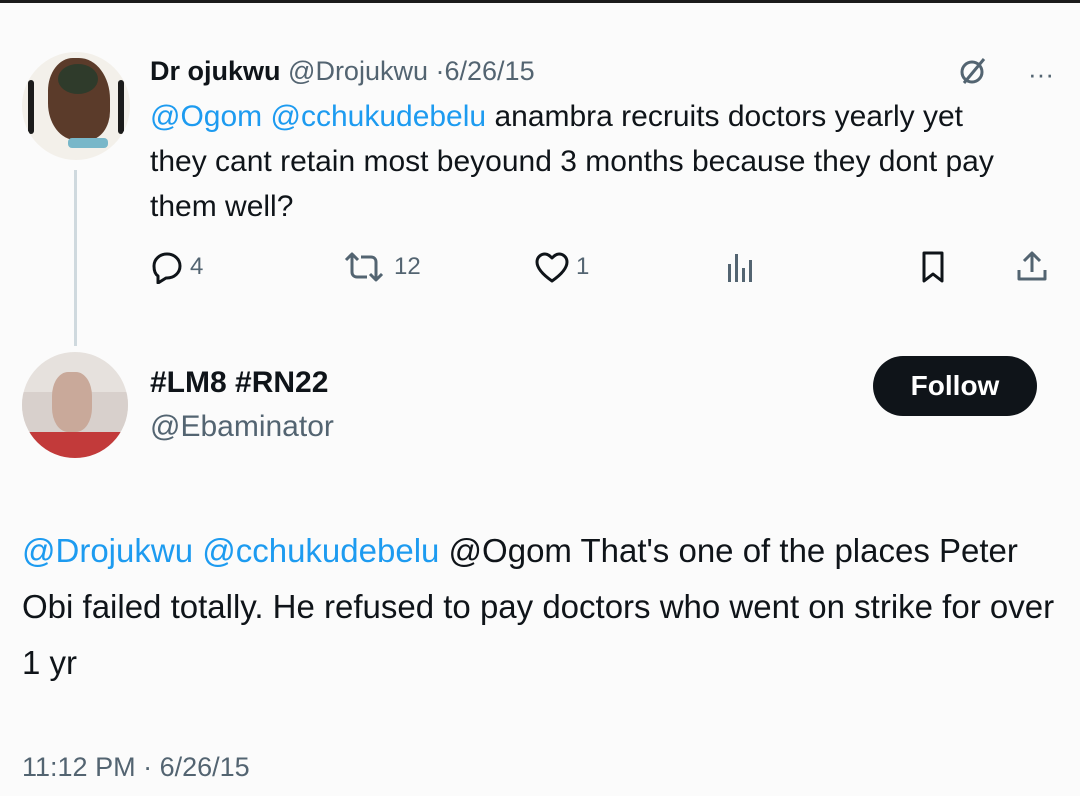 This screenshot has height=796, width=1080. I want to click on views-button, so click(743, 267).